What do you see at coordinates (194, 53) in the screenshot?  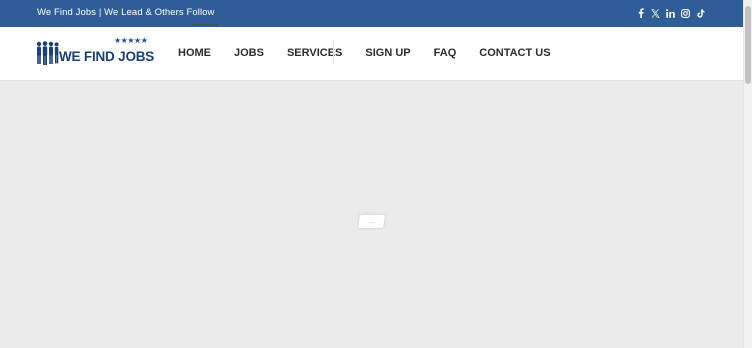 I see `nav-item-home: HOME` at bounding box center [194, 53].